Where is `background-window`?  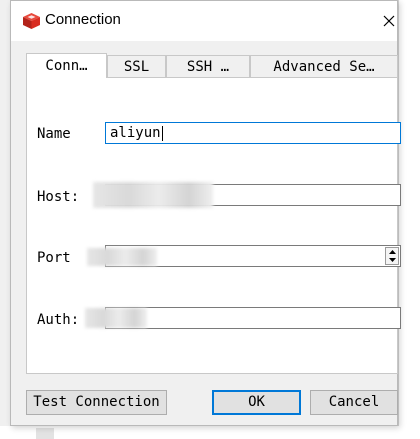 background-window is located at coordinates (409, 219).